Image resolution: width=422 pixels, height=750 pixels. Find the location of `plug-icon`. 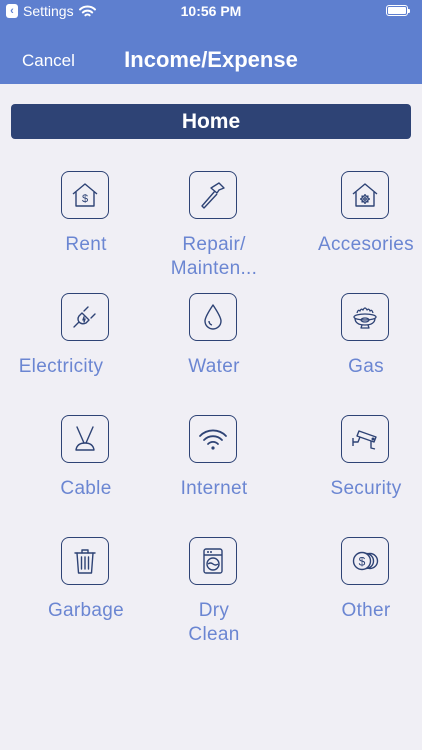

plug-icon is located at coordinates (85, 317).